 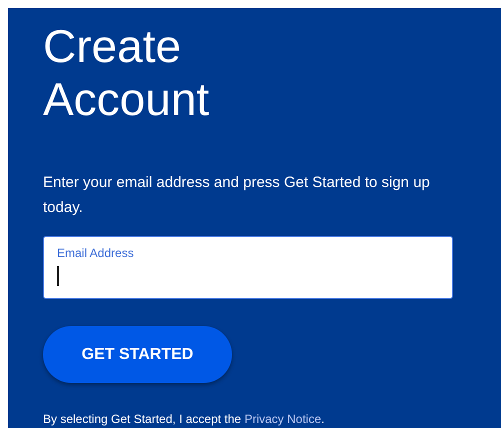 What do you see at coordinates (237, 195) in the screenshot?
I see `description: Enter your email address and press Get Started to sign up today.` at bounding box center [237, 195].